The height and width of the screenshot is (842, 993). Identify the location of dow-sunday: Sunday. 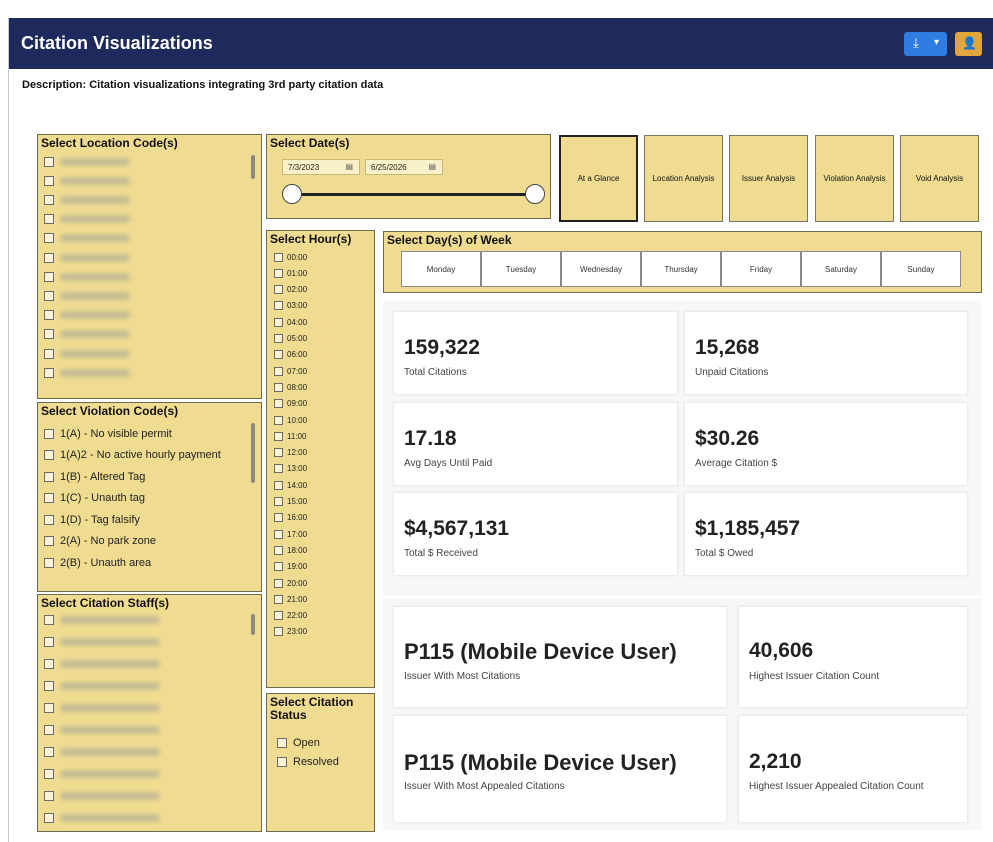
(921, 269).